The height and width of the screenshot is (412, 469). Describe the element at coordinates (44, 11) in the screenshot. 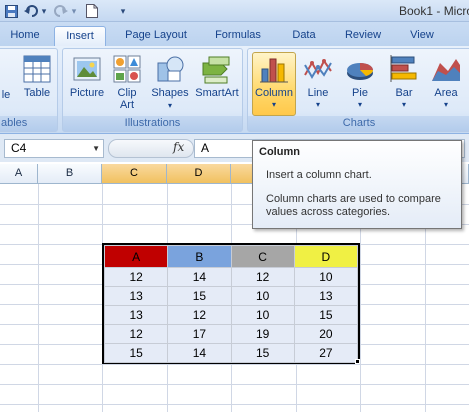

I see `undo-dropdown: ▾` at that location.